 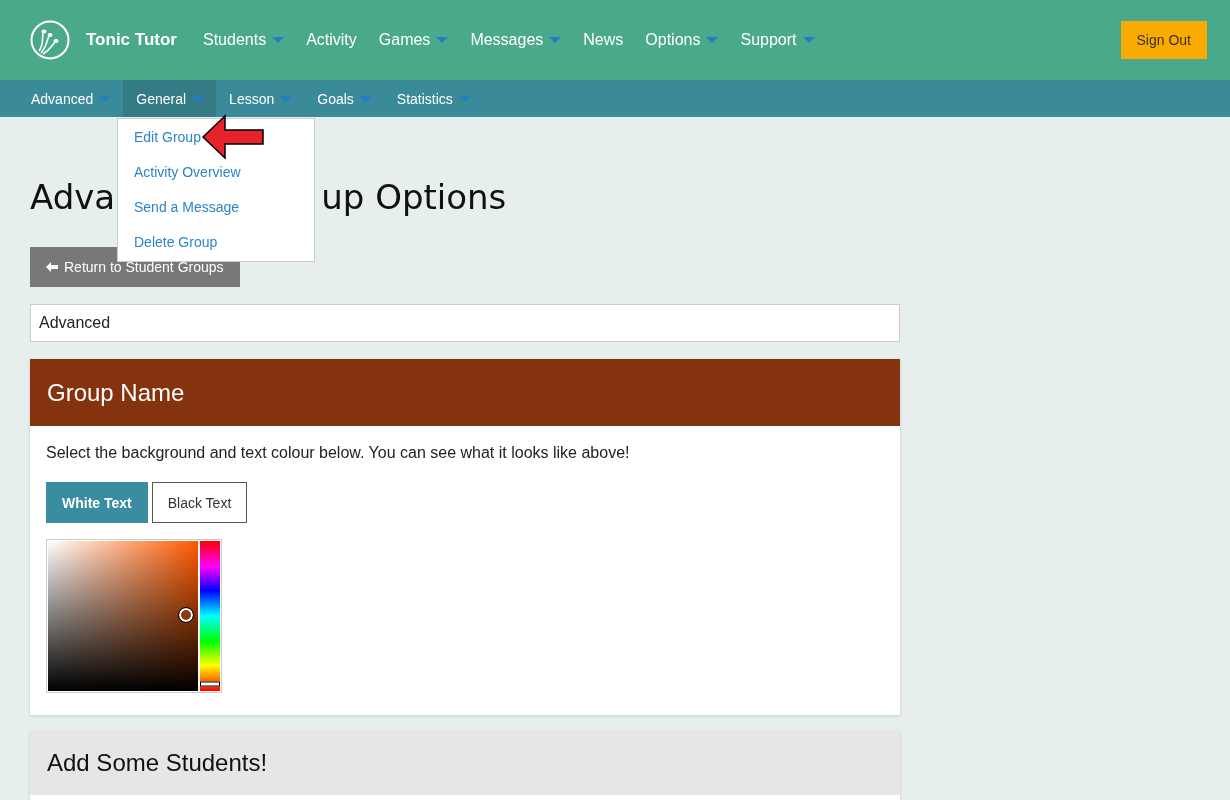 I want to click on logo-icon, so click(x=50, y=40).